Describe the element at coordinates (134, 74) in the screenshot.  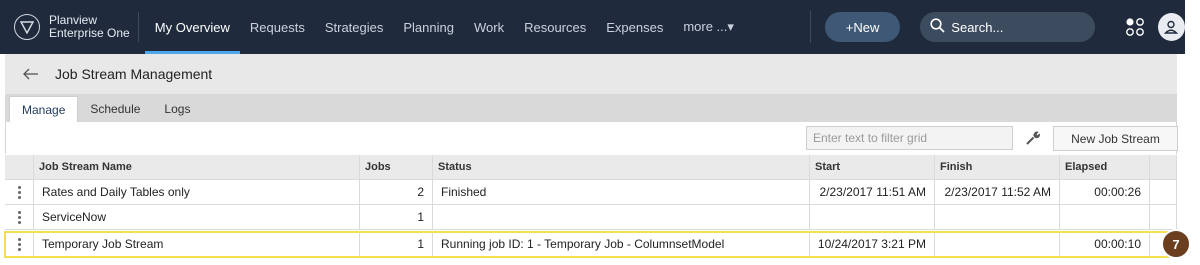
I see `page-title: Job Stream Management` at that location.